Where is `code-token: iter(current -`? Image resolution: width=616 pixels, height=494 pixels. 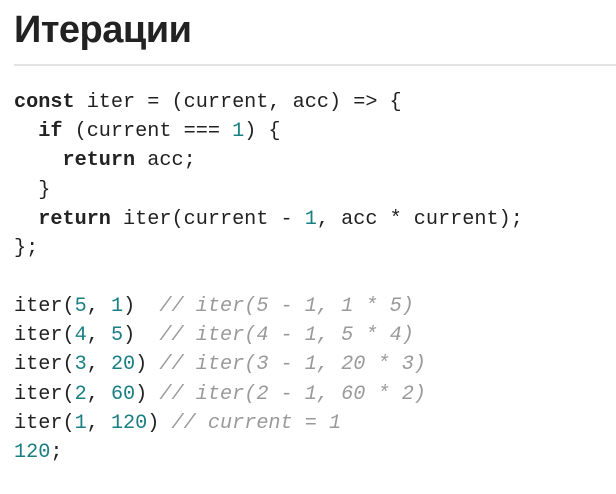
code-token: iter(current - is located at coordinates (207, 219).